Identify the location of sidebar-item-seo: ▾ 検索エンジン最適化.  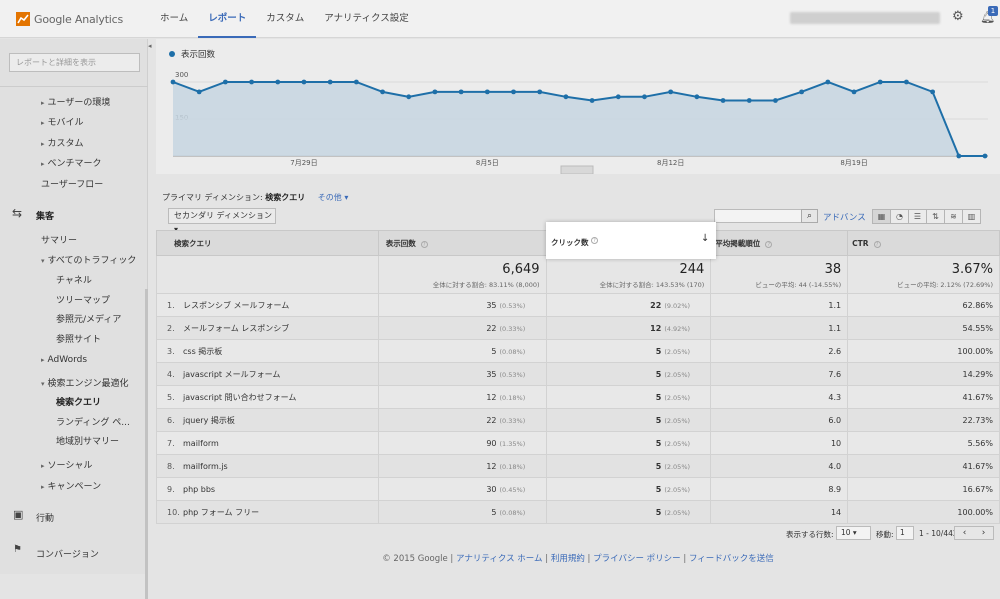
(85, 382).